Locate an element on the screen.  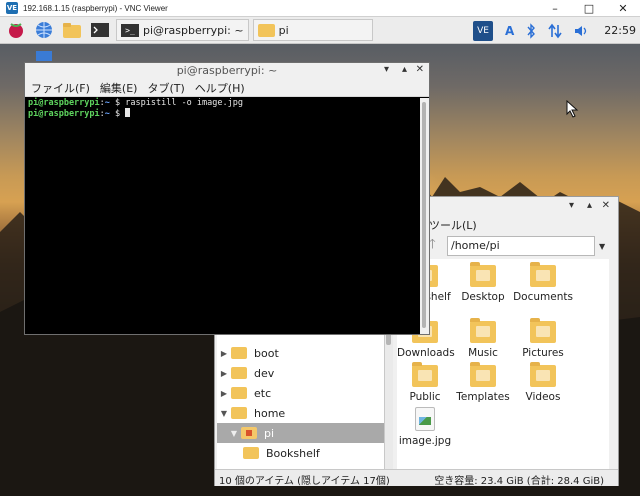
taskbar-task-terminal: >_ pi@raspberrypi: ~ is located at coordinates (182, 30).